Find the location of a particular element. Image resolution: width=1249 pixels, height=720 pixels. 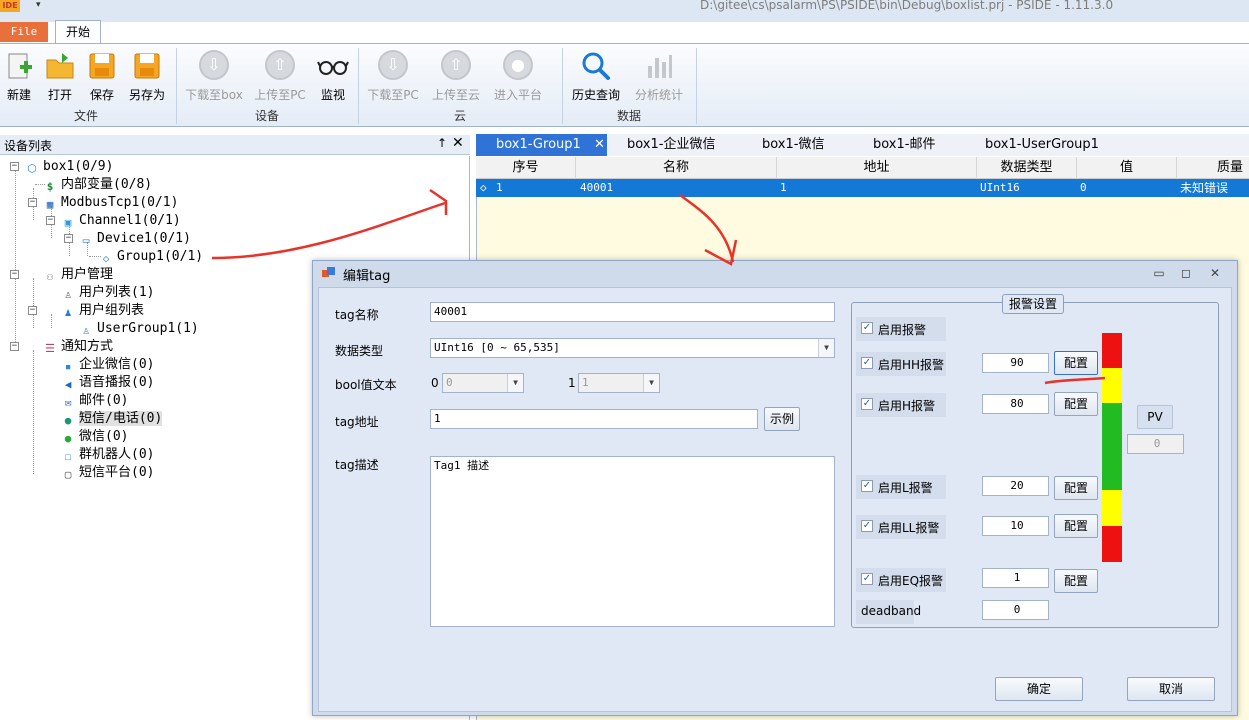

upload-to-cloud-button: ⇧ 上传至云 is located at coordinates (456, 76).